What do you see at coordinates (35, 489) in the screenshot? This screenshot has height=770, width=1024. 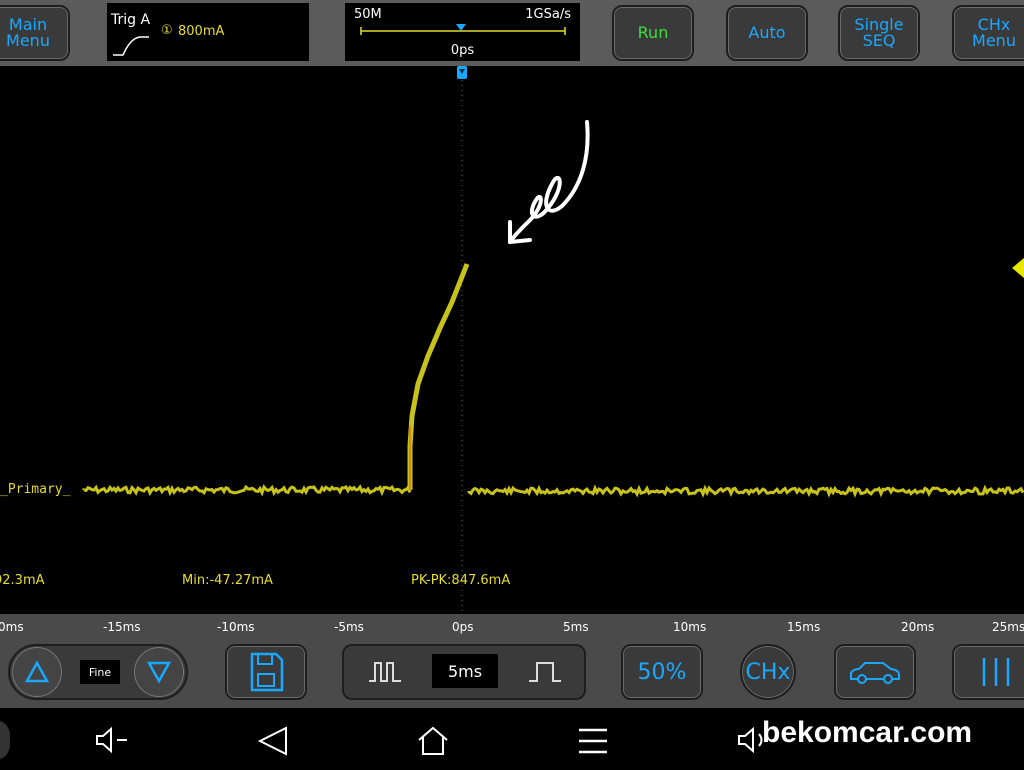 I see `channel-label: _Primary_` at bounding box center [35, 489].